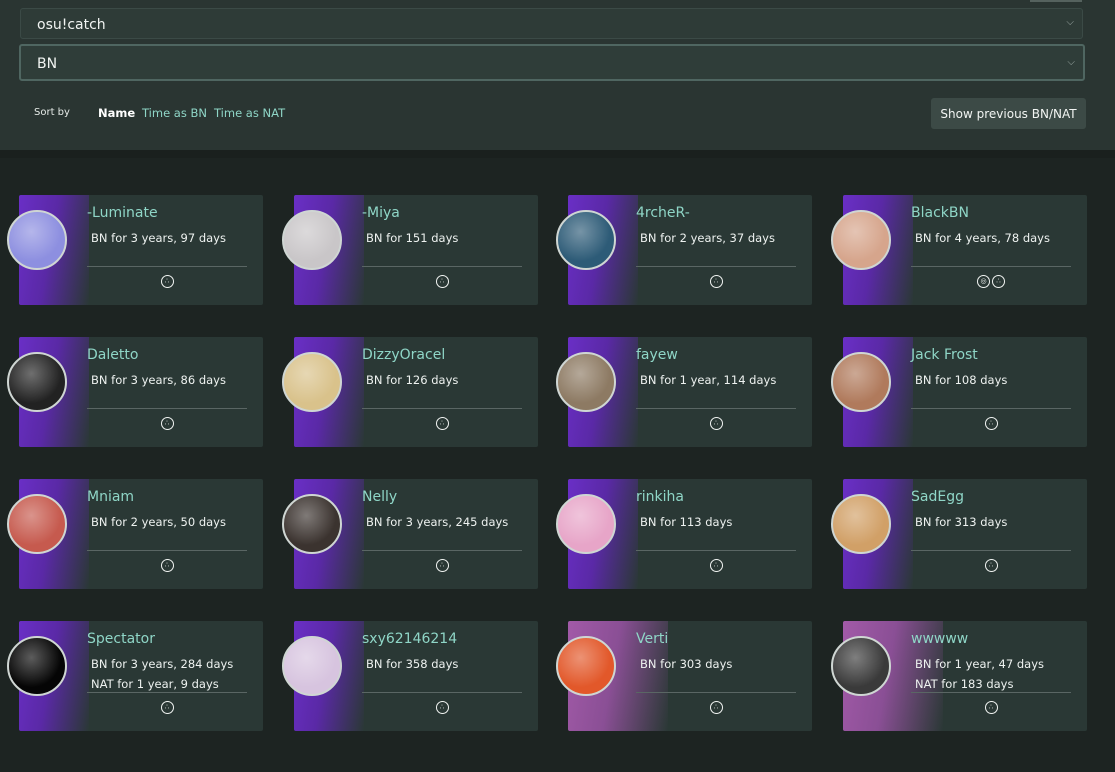  What do you see at coordinates (961, 380) in the screenshot?
I see `bn-duration-text: BN for 108 days` at bounding box center [961, 380].